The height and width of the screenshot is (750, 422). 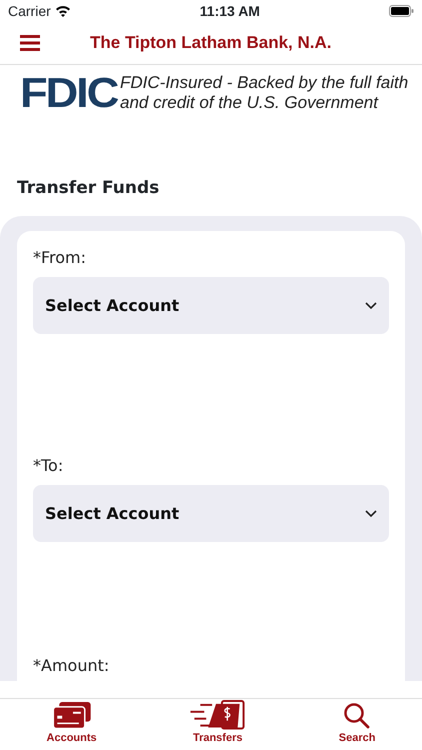 I want to click on carrier-name: Carrier, so click(x=29, y=11).